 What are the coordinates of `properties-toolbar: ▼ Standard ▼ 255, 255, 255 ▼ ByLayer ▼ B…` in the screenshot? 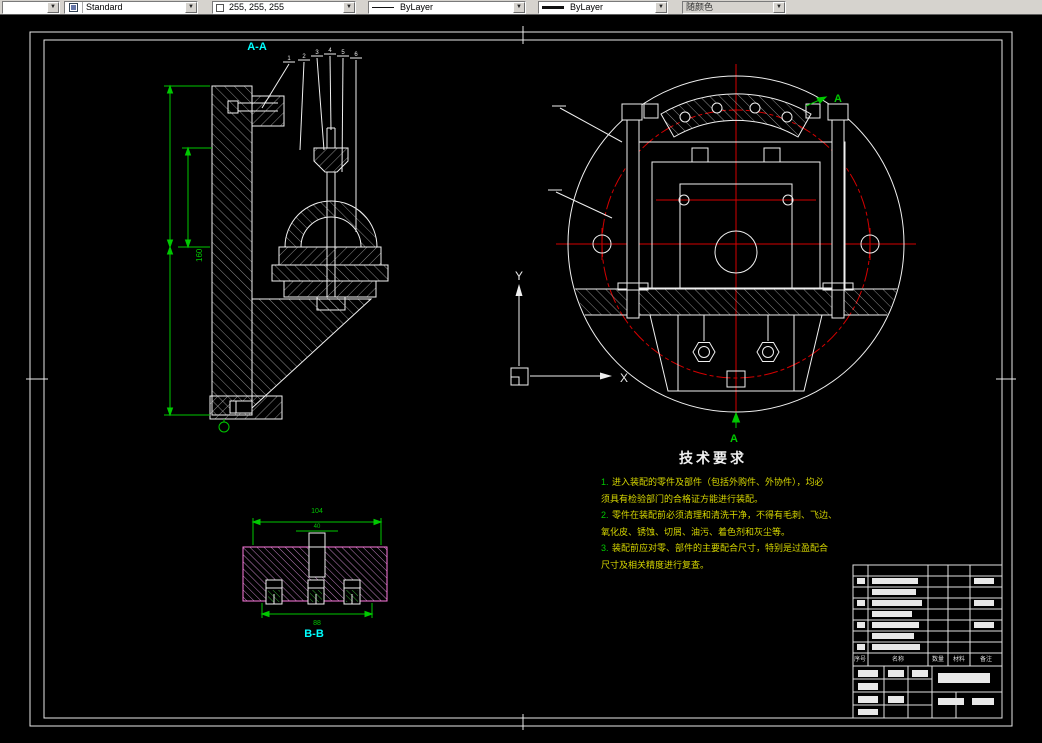 It's located at (521, 7).